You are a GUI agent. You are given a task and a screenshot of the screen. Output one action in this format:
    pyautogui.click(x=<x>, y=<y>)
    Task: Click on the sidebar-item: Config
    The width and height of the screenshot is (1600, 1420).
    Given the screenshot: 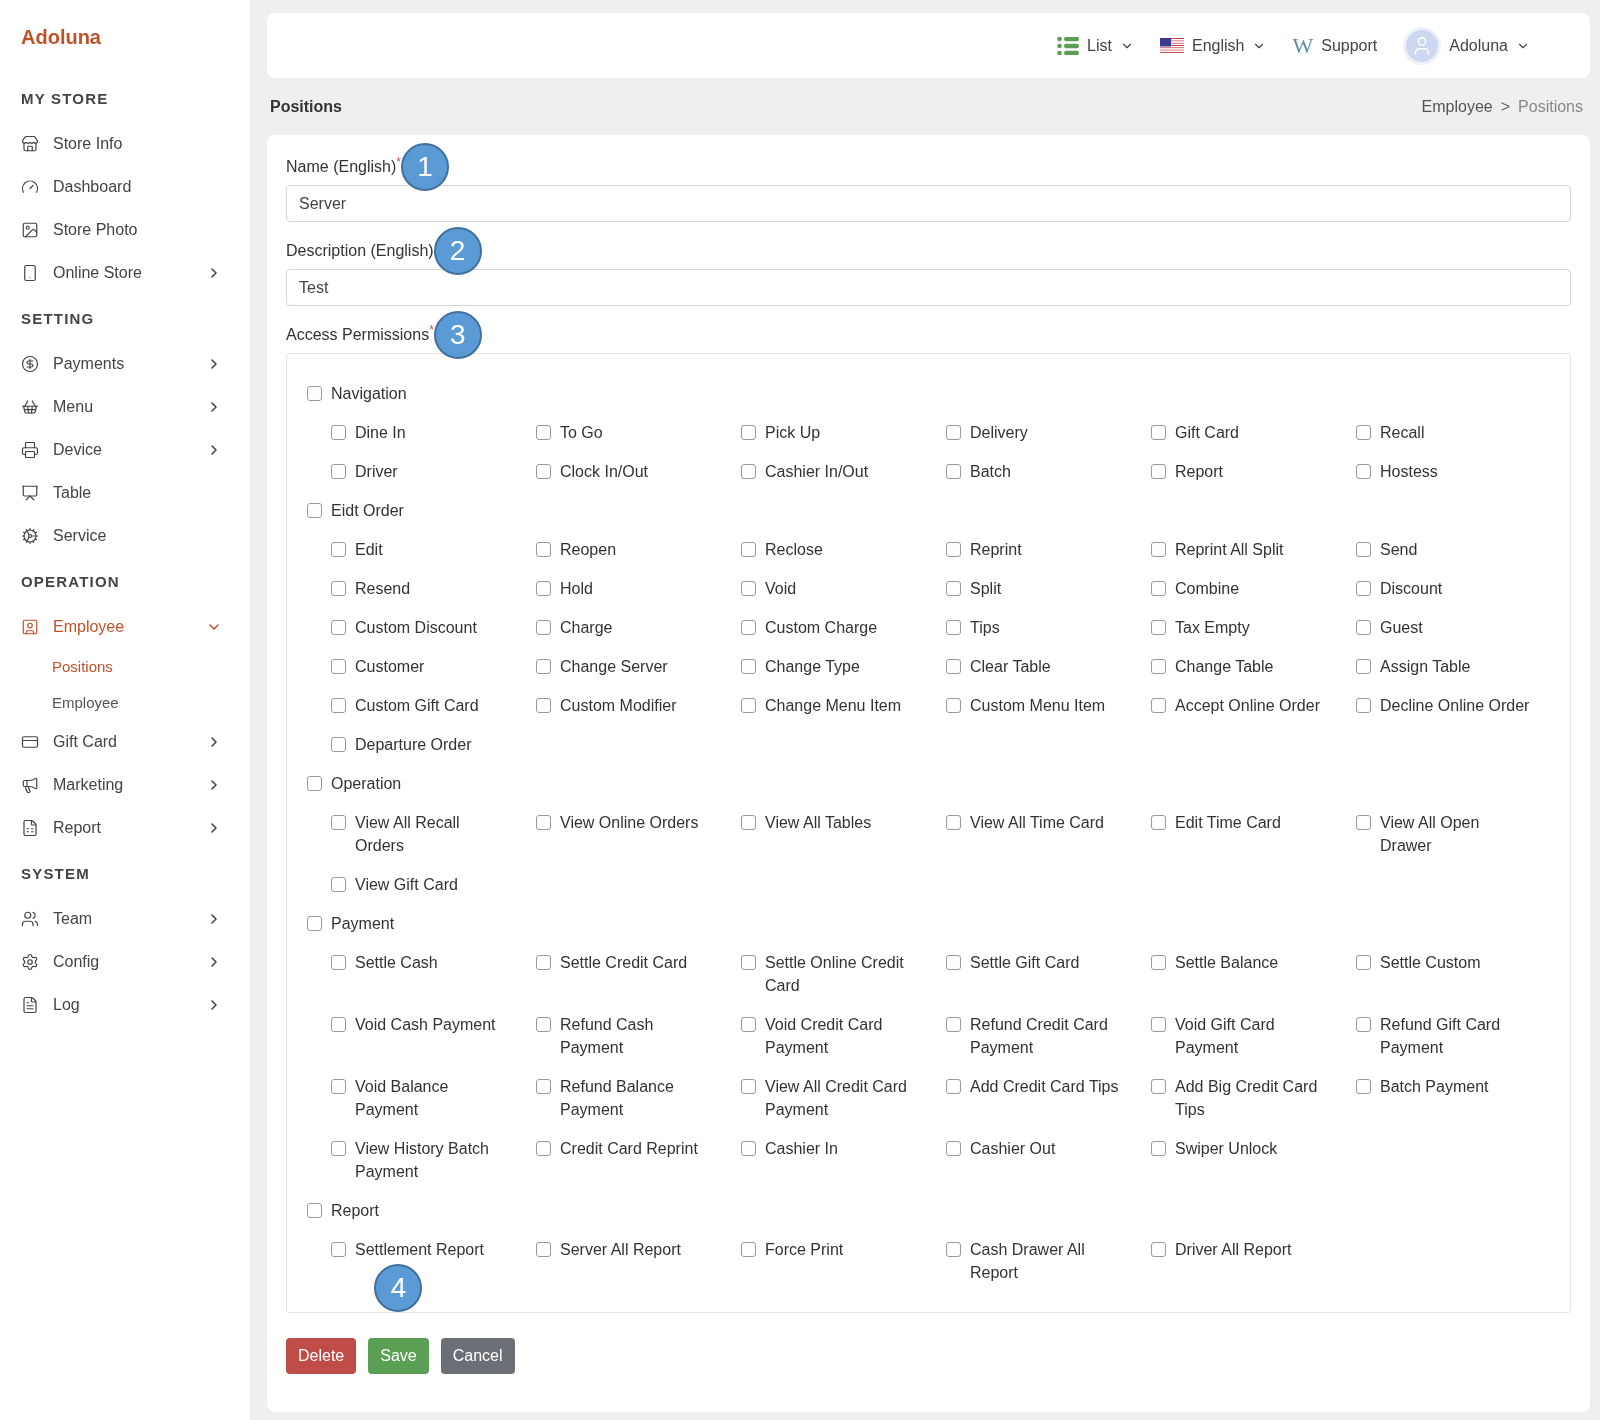 What is the action you would take?
    pyautogui.click(x=125, y=961)
    